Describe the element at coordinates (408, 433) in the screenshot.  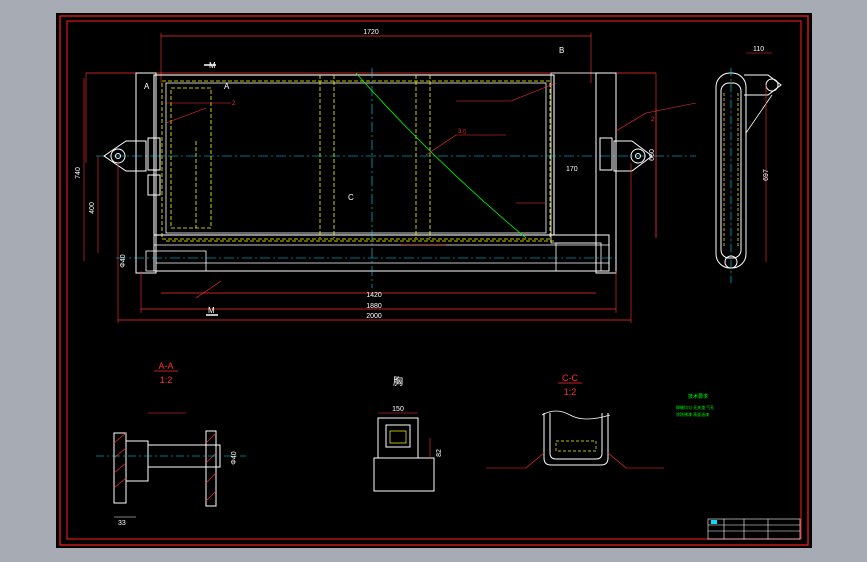
I see `section-detail: 胸 150 82` at that location.